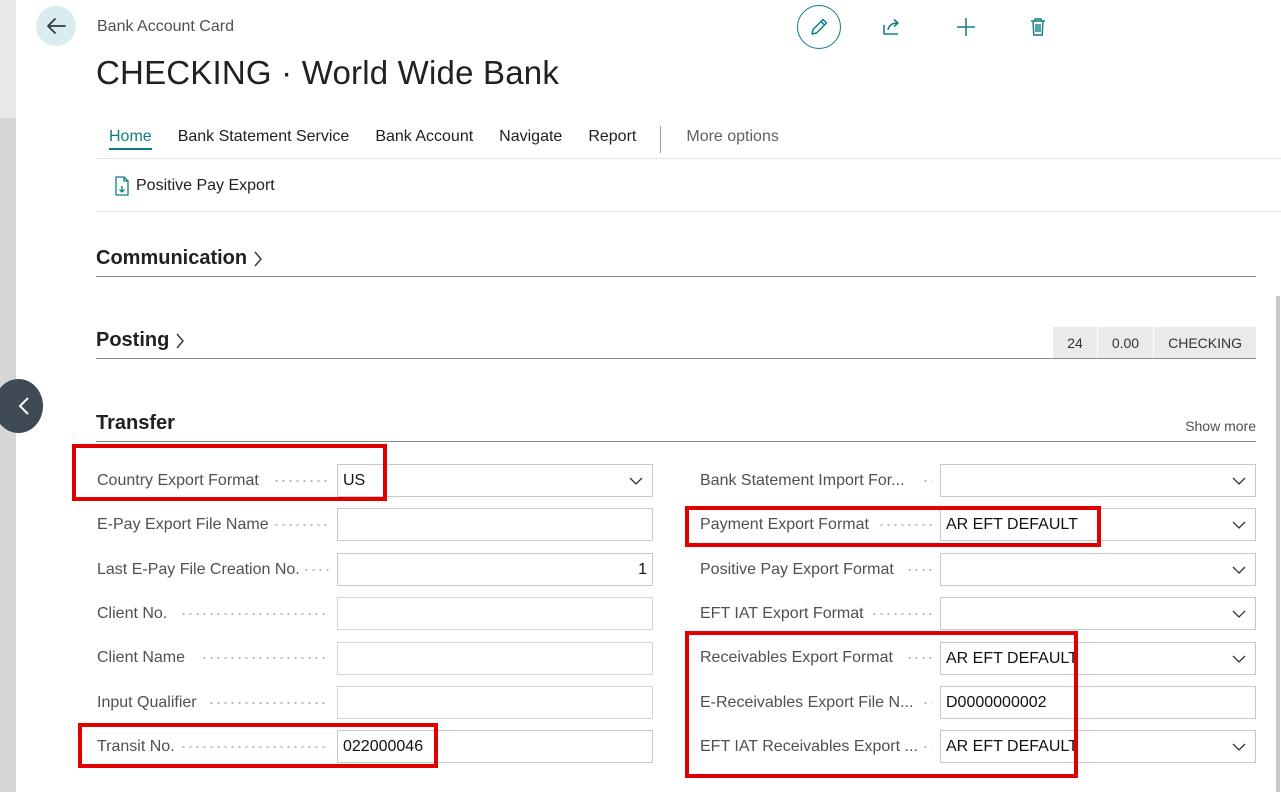 This screenshot has width=1281, height=792. I want to click on action-bar-divider, so click(688, 211).